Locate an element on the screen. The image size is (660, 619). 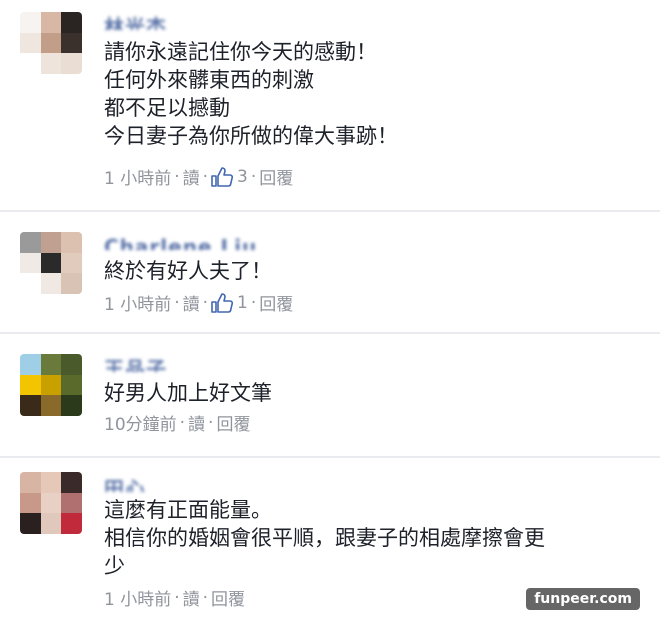
comment-line: 相信你的婚姻會很平順，跟妻子的相處摩擦會更 is located at coordinates (324, 538).